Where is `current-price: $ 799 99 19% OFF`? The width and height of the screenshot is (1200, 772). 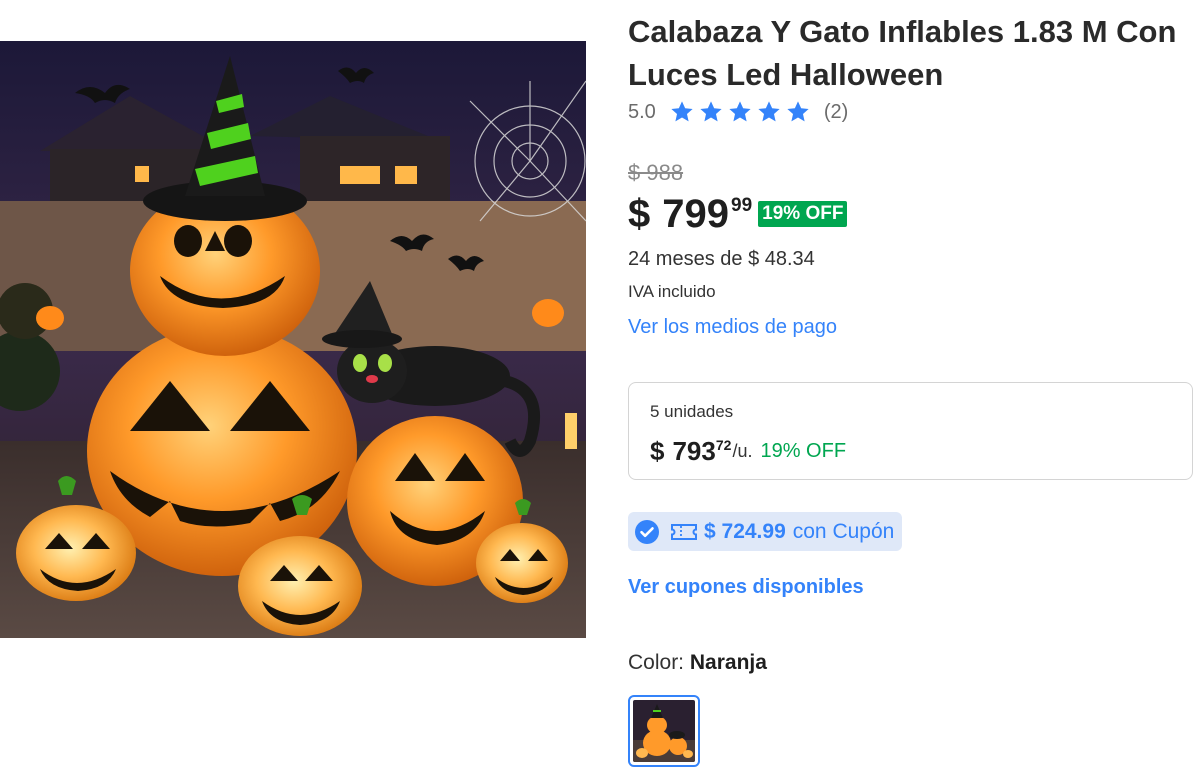
current-price: $ 799 99 19% OFF is located at coordinates (738, 215).